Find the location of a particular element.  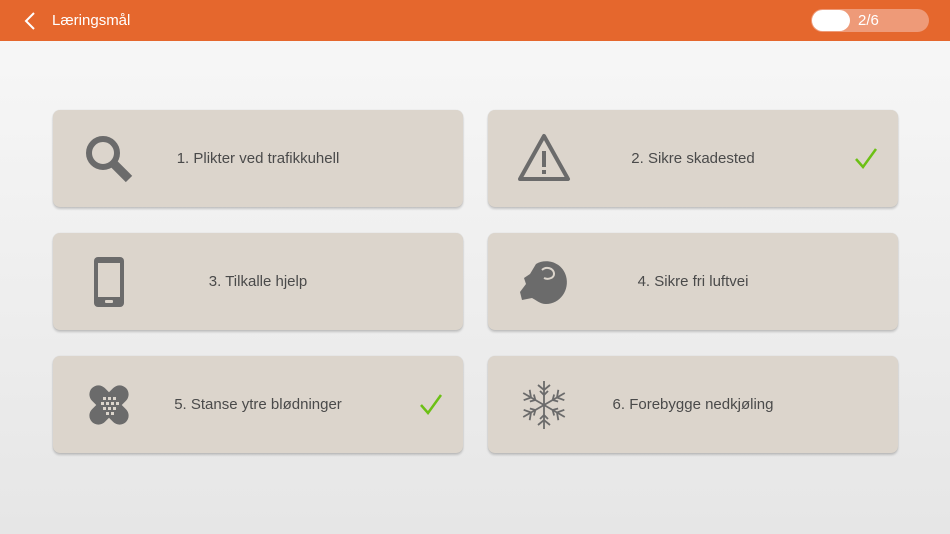

goal-label: 4. Sikre fri luftvei is located at coordinates (693, 281).